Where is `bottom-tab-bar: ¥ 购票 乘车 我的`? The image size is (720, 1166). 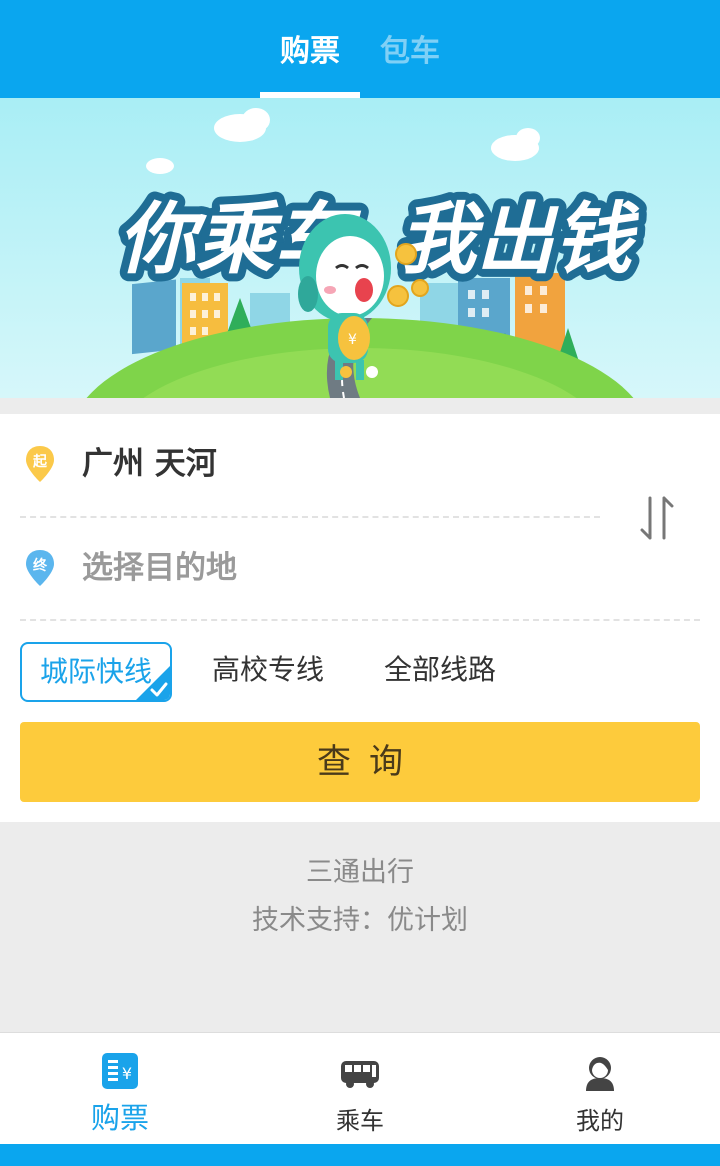 bottom-tab-bar: ¥ 购票 乘车 我的 is located at coordinates (360, 1088).